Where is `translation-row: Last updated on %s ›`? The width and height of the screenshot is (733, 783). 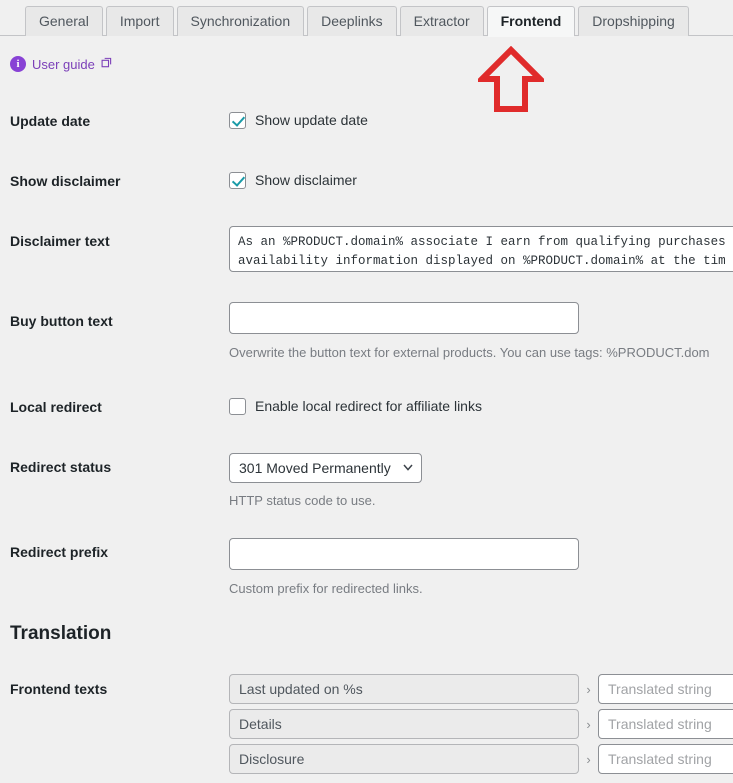
translation-row: Last updated on %s › is located at coordinates (481, 689).